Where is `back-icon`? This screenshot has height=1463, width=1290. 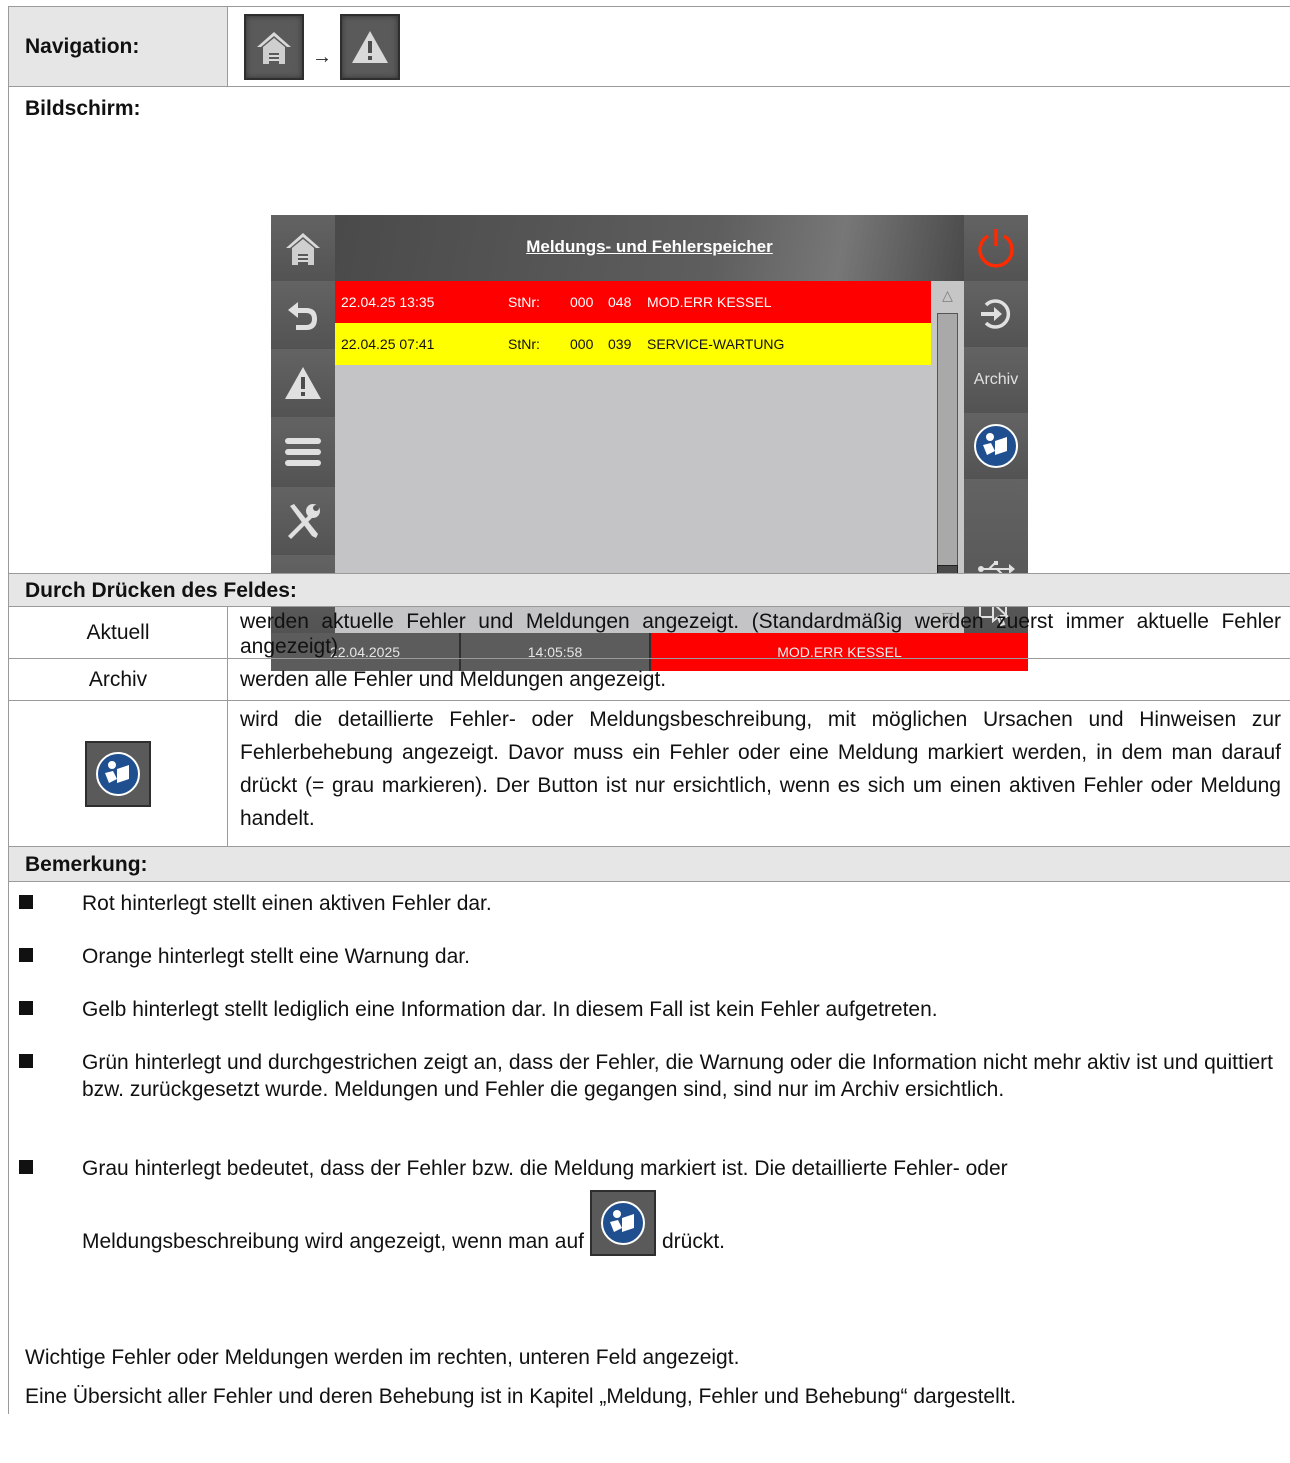 back-icon is located at coordinates (302, 316).